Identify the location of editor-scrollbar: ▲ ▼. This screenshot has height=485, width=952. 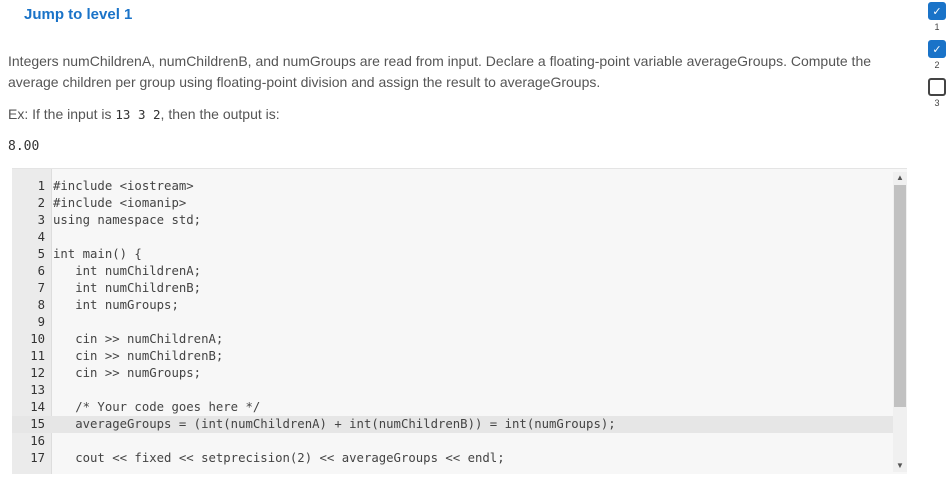
(900, 322).